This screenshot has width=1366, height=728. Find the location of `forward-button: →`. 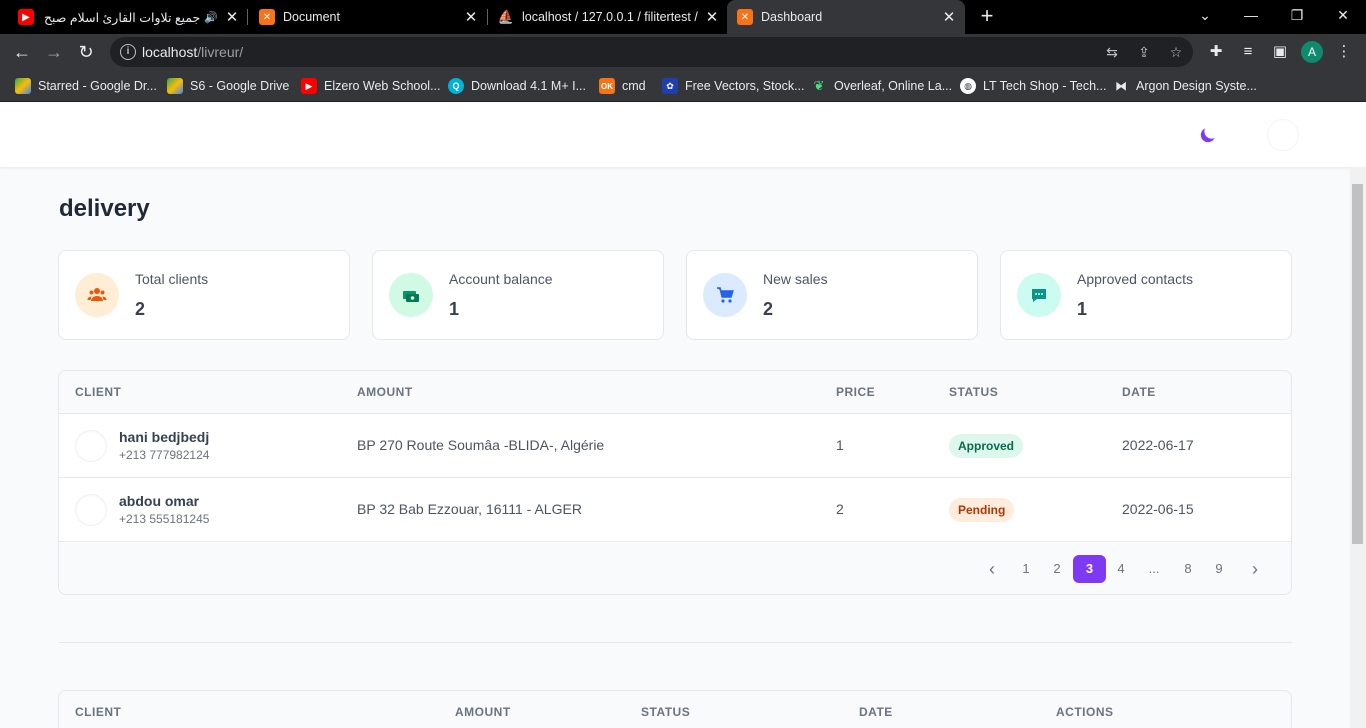

forward-button: → is located at coordinates (54, 52).